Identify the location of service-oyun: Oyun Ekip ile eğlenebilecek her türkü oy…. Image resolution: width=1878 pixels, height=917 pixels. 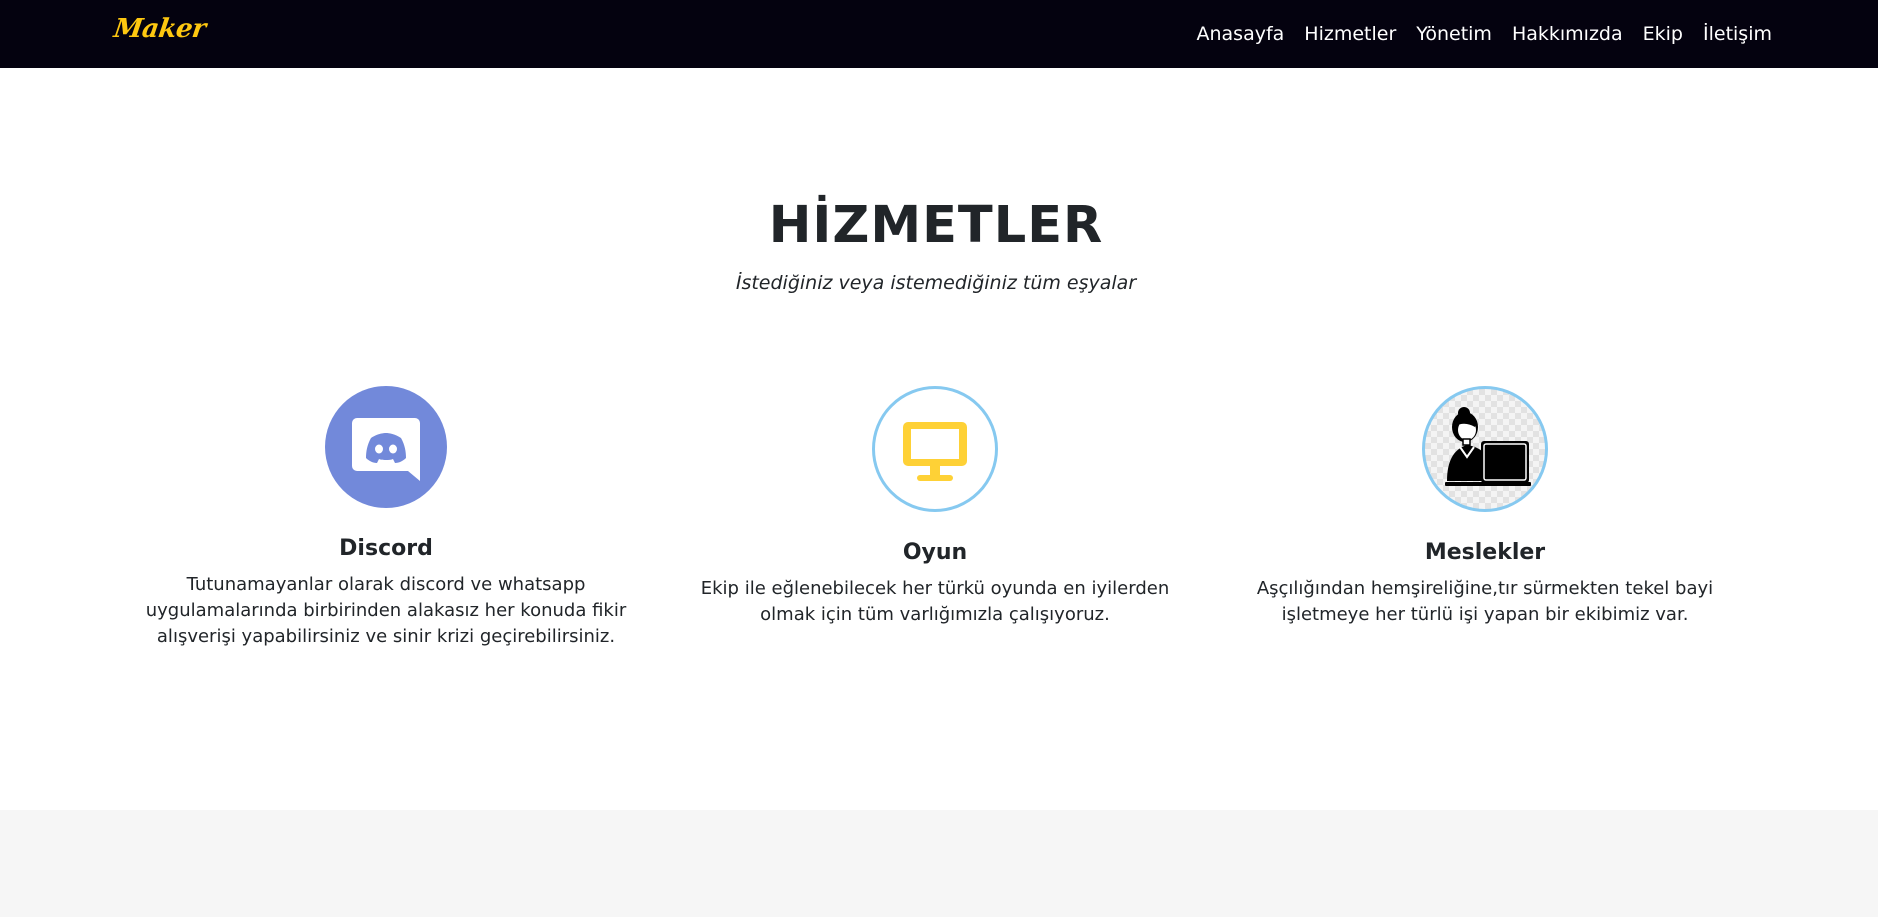
(935, 507).